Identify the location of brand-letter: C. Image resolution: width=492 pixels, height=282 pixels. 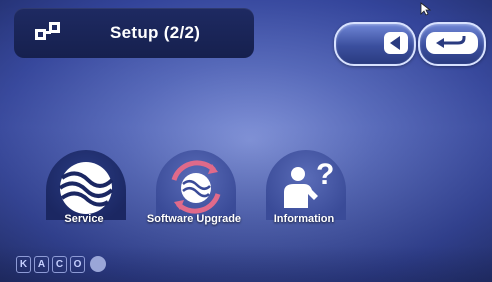
(59, 264).